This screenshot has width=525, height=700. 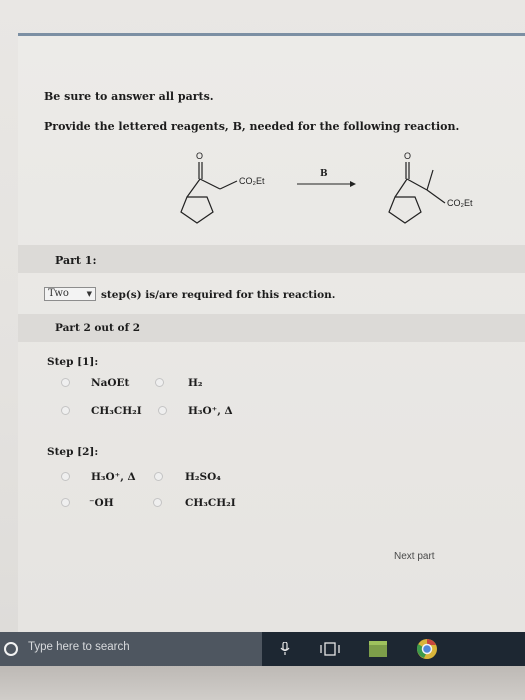 What do you see at coordinates (116, 411) in the screenshot?
I see `step1-option-ch3ch2i: CH₃CH₂I` at bounding box center [116, 411].